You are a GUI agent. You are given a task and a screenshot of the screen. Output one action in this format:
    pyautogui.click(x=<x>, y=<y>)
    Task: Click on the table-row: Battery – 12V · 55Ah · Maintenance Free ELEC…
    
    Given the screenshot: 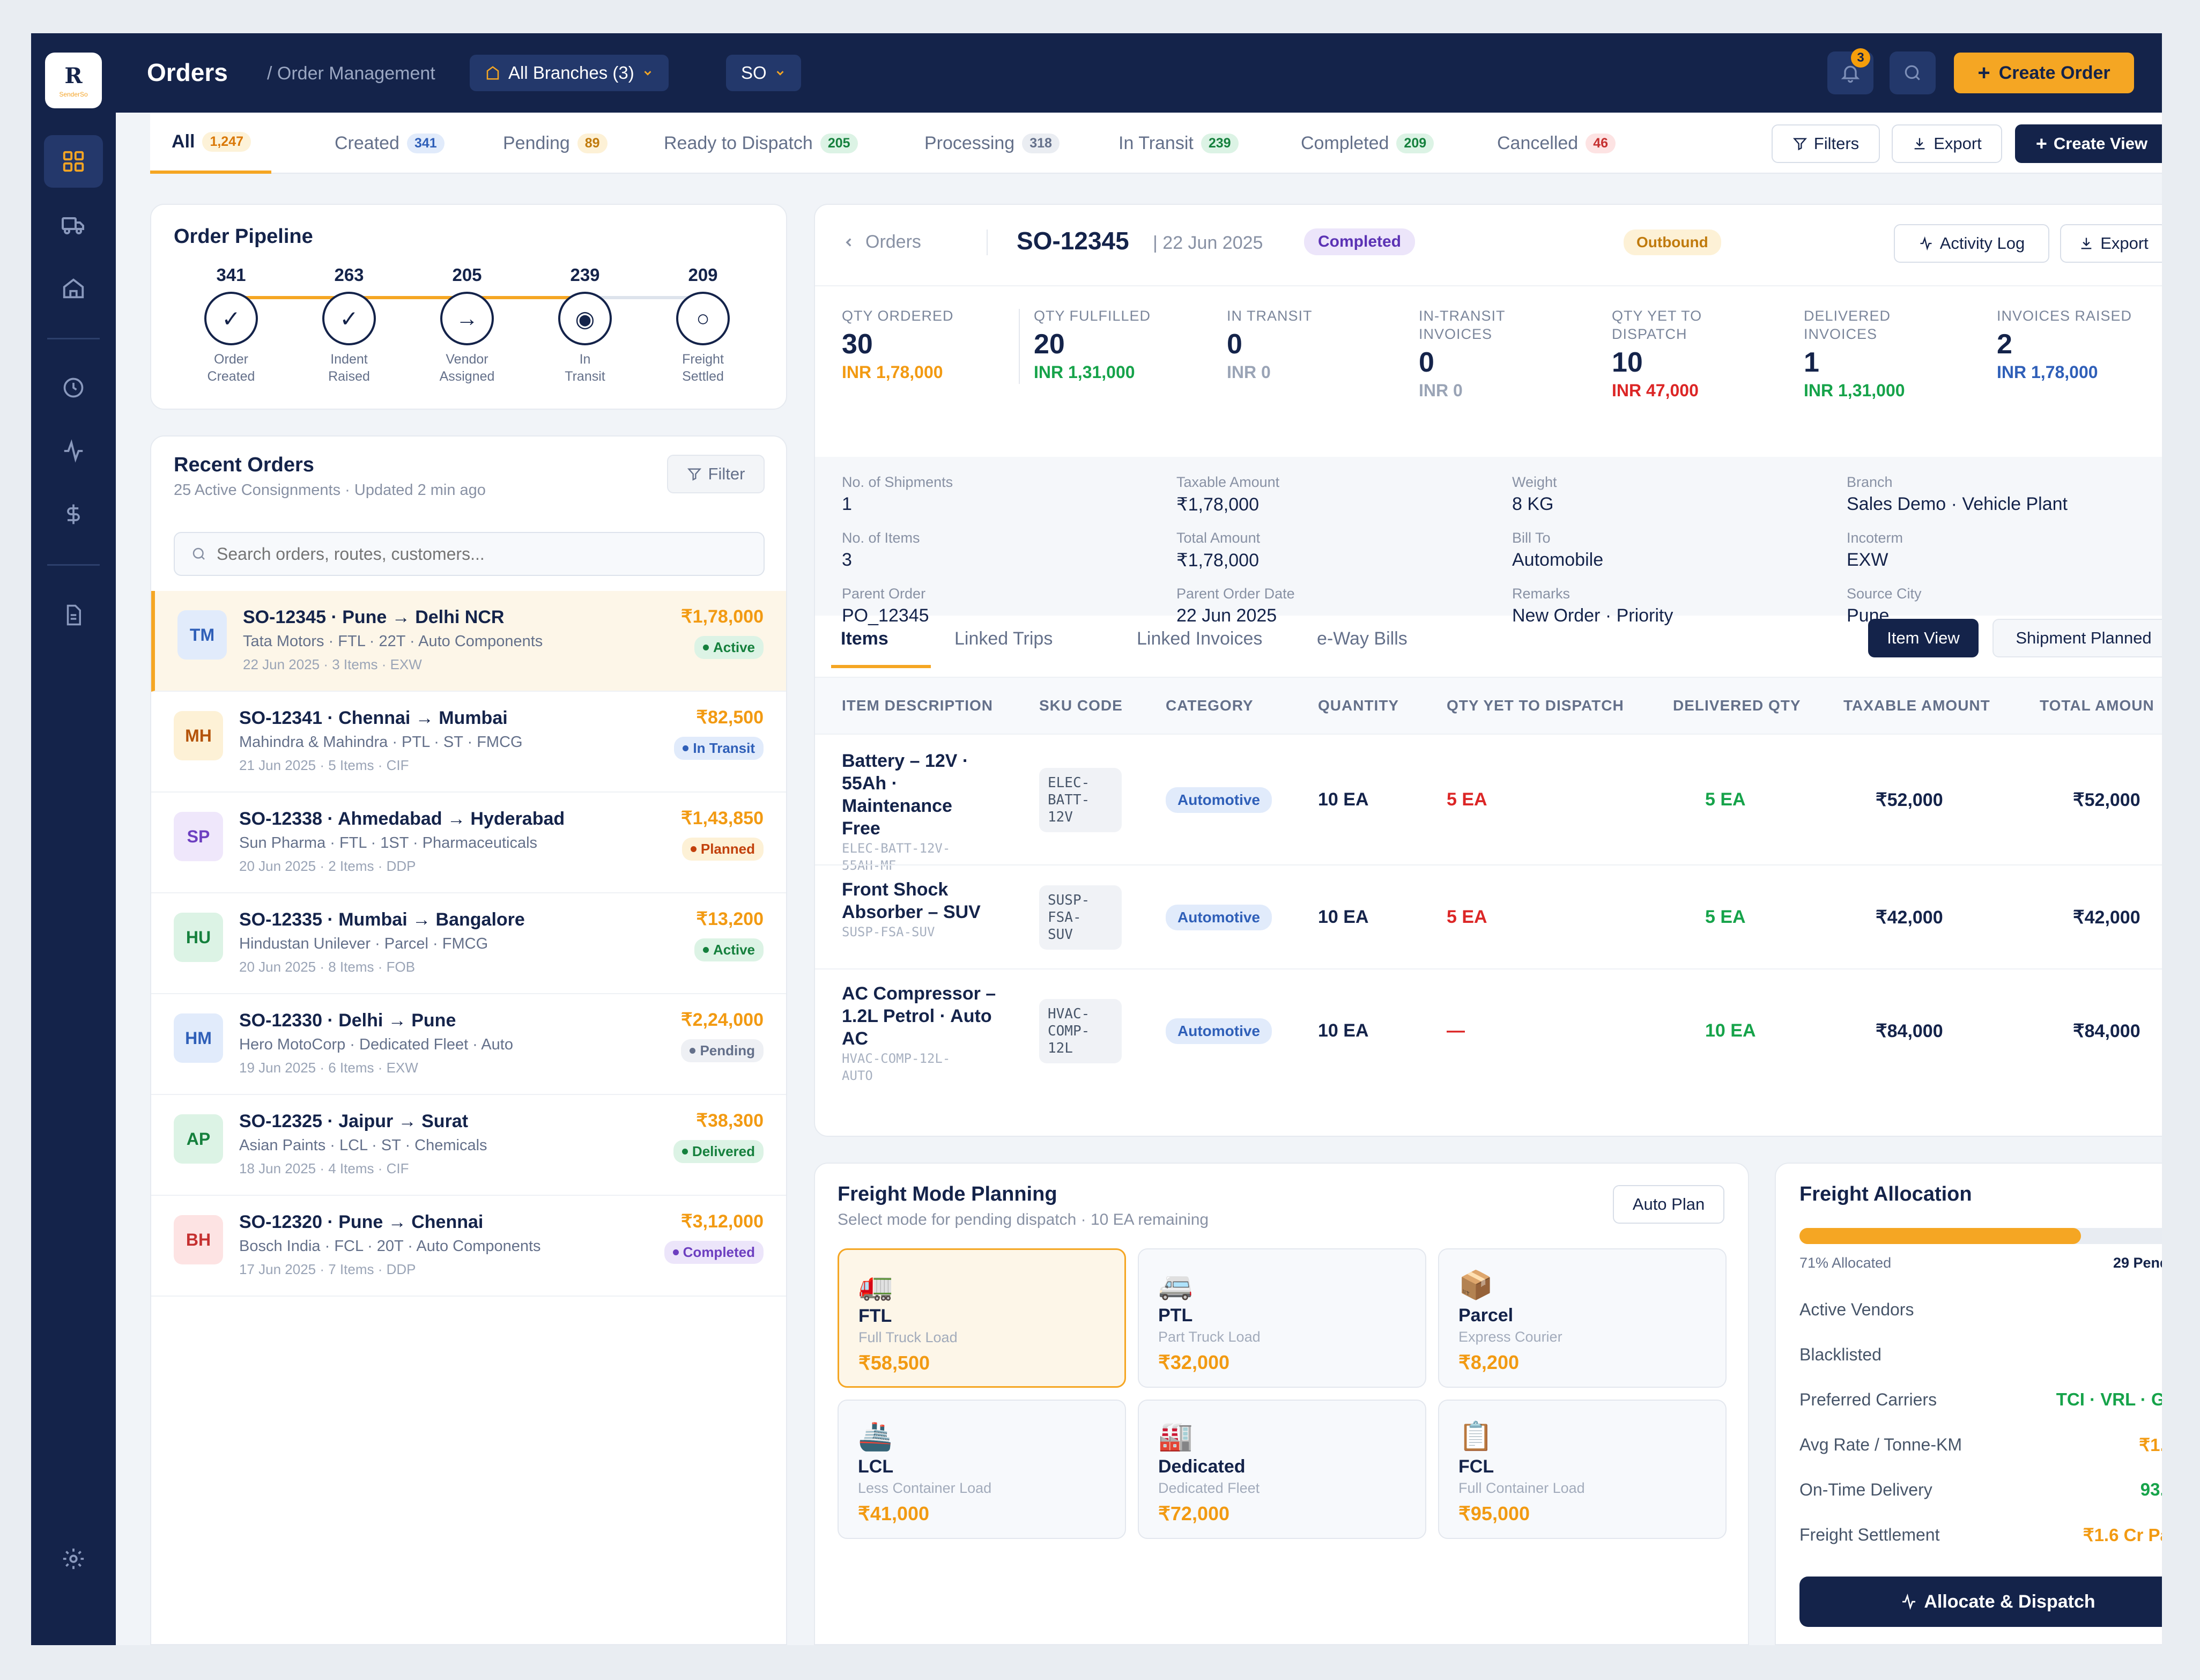 What is the action you would take?
    pyautogui.click(x=1488, y=803)
    